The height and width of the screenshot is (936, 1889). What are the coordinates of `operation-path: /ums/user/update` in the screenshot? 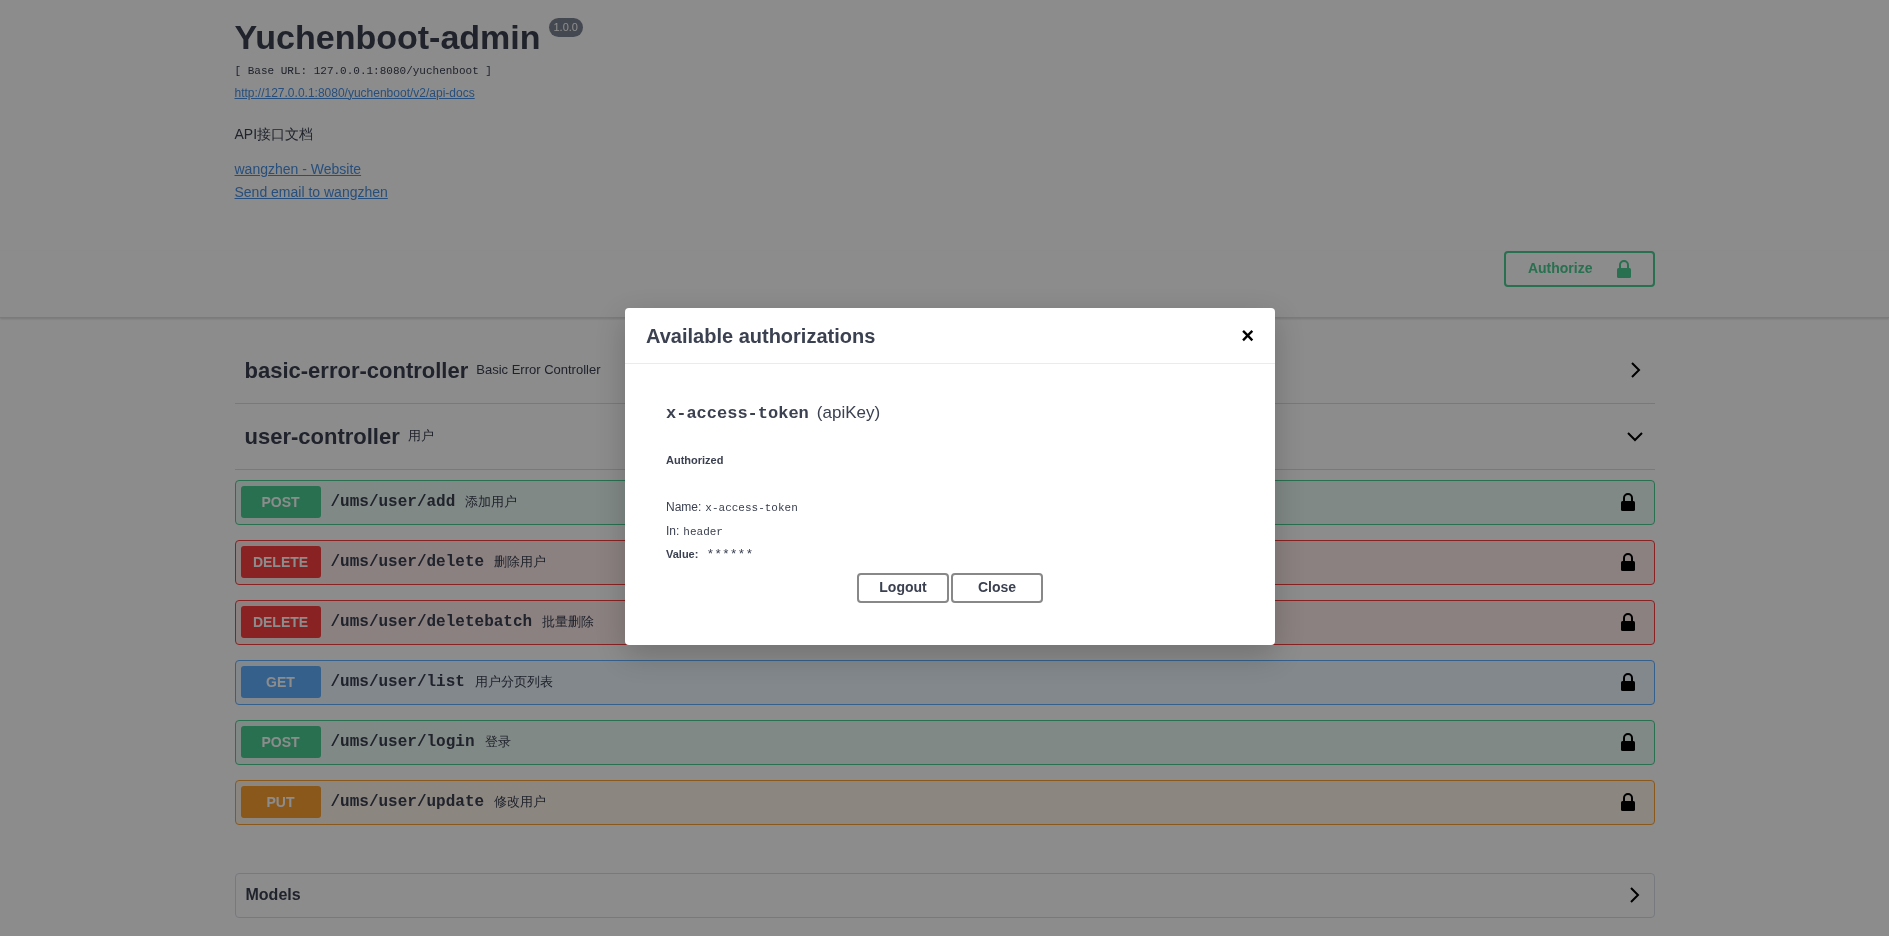 It's located at (407, 802).